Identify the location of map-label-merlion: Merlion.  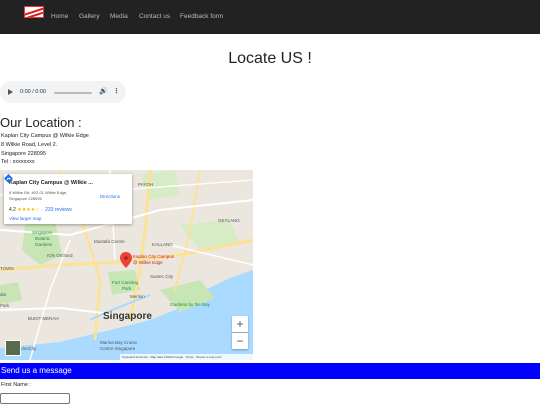
(137, 296).